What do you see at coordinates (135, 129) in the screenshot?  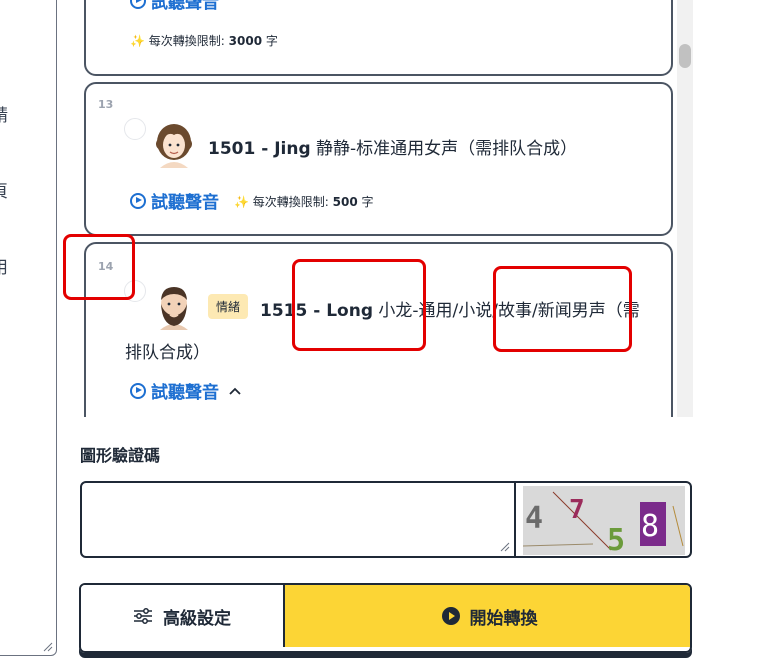 I see `voice-radio` at bounding box center [135, 129].